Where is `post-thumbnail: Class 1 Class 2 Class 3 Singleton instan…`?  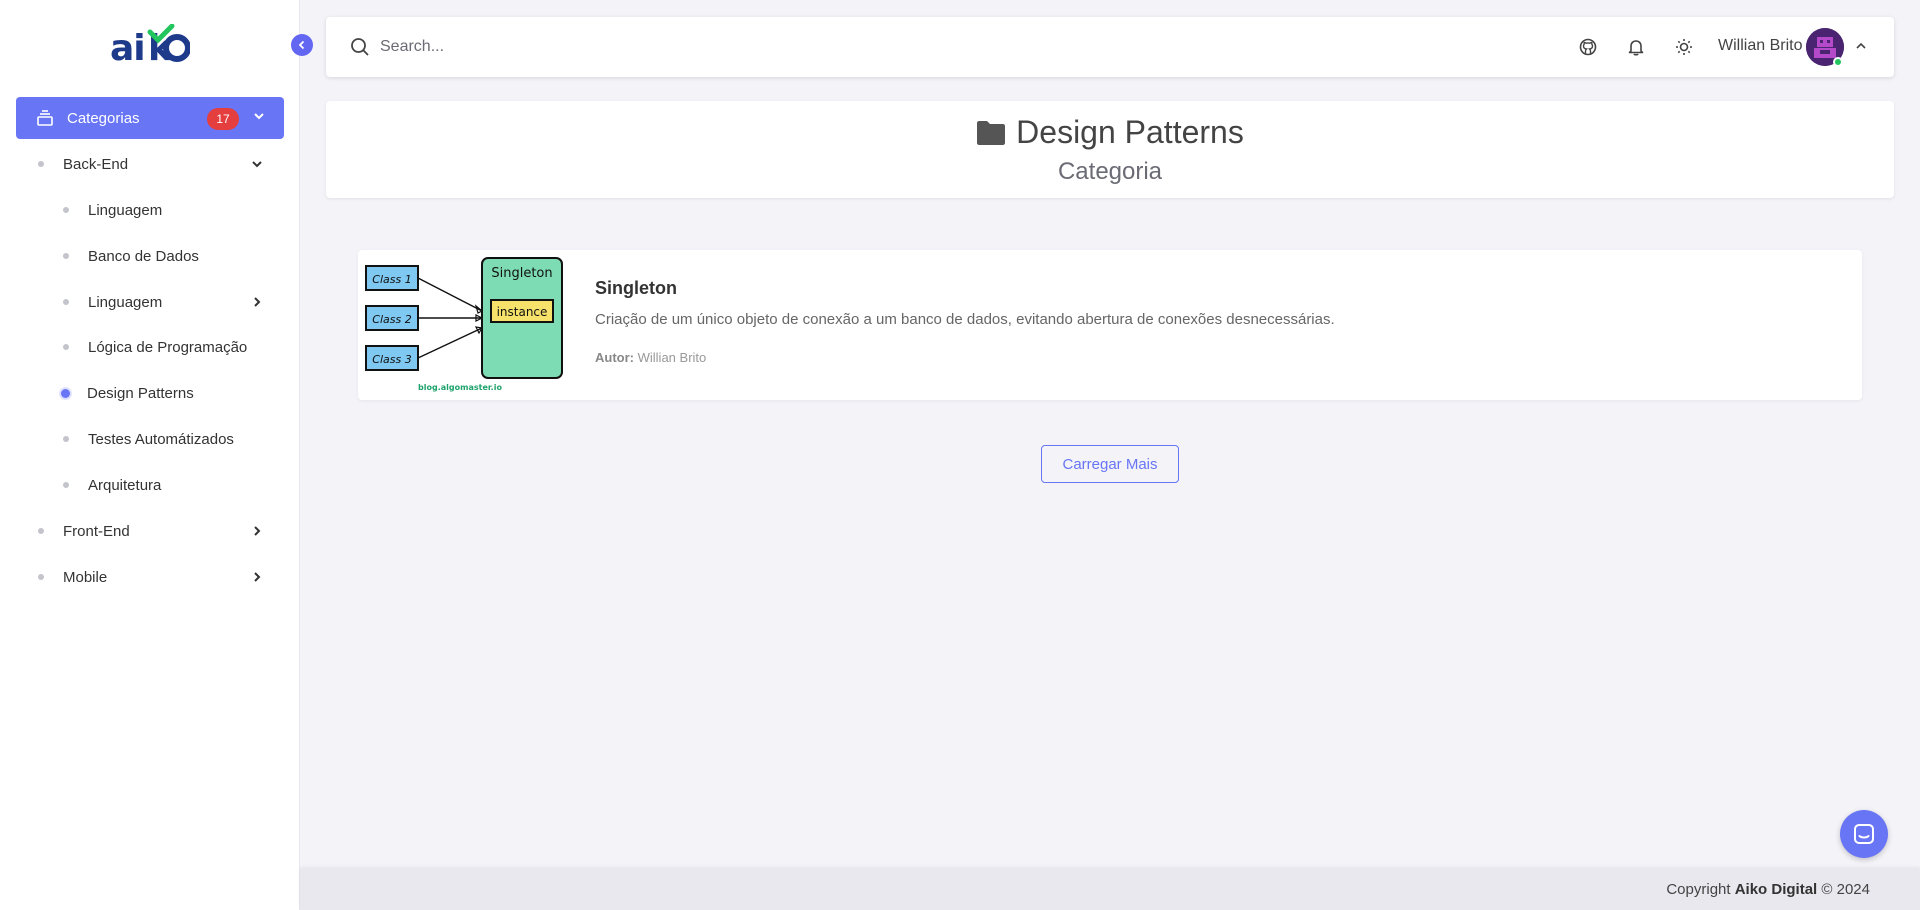 post-thumbnail: Class 1 Class 2 Class 3 Singleton instan… is located at coordinates (464, 325).